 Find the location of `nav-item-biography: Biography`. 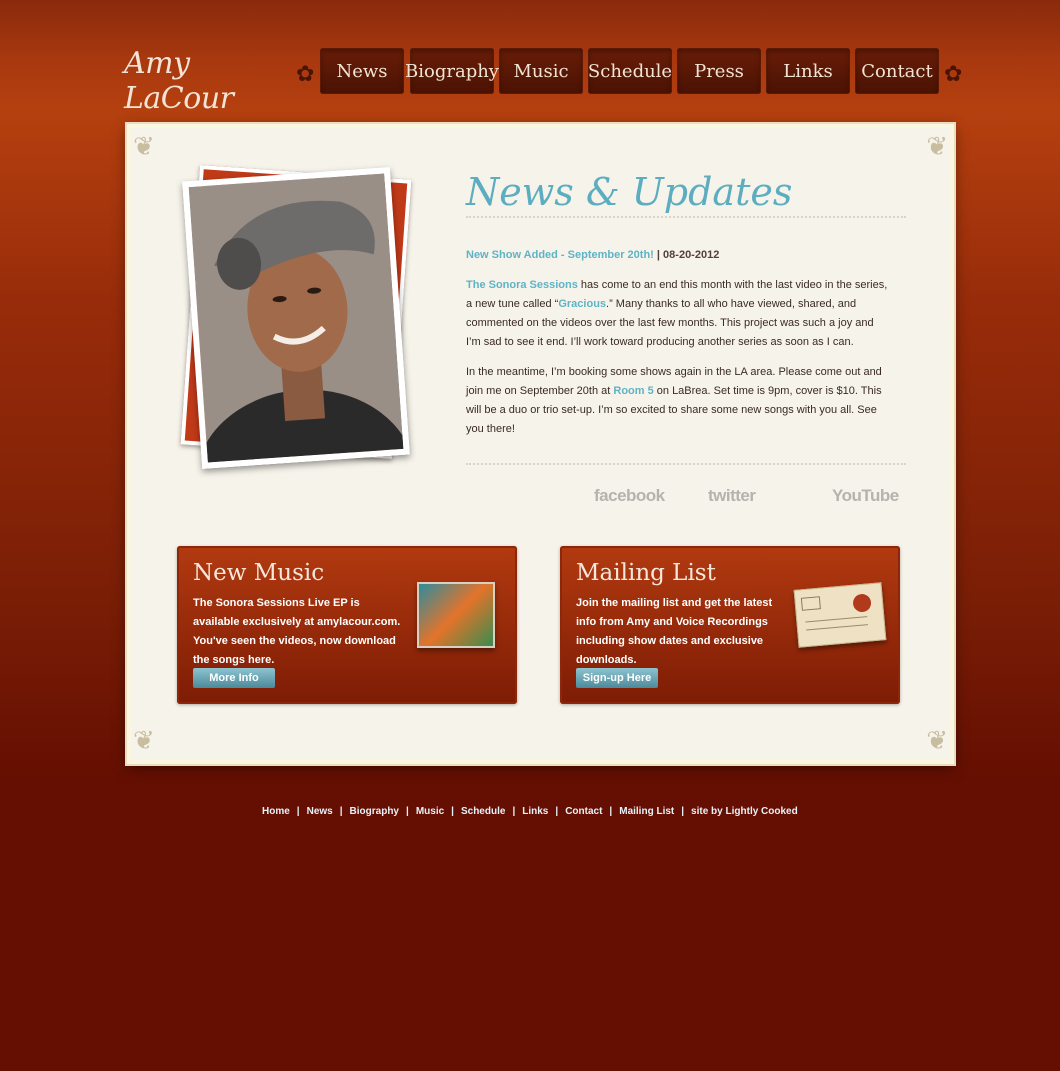

nav-item-biography: Biography is located at coordinates (452, 71).